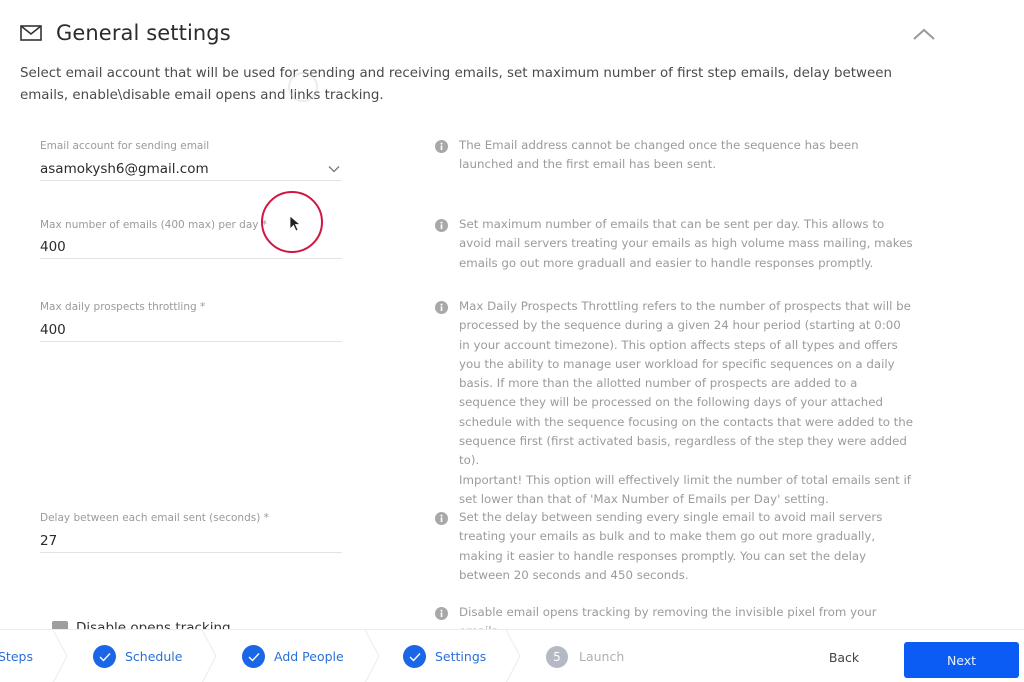 This screenshot has width=1024, height=682. Describe the element at coordinates (924, 34) in the screenshot. I see `chevron-up-icon` at that location.